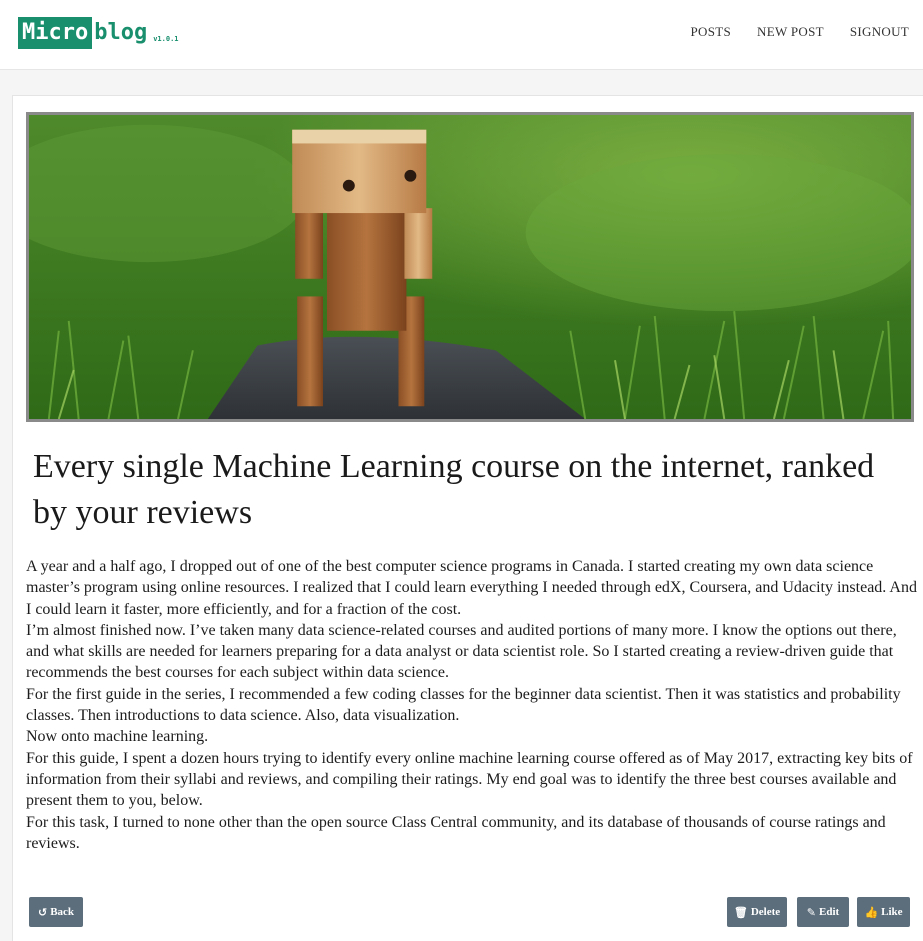  What do you see at coordinates (166, 39) in the screenshot?
I see `logo-version: v1.0.1` at bounding box center [166, 39].